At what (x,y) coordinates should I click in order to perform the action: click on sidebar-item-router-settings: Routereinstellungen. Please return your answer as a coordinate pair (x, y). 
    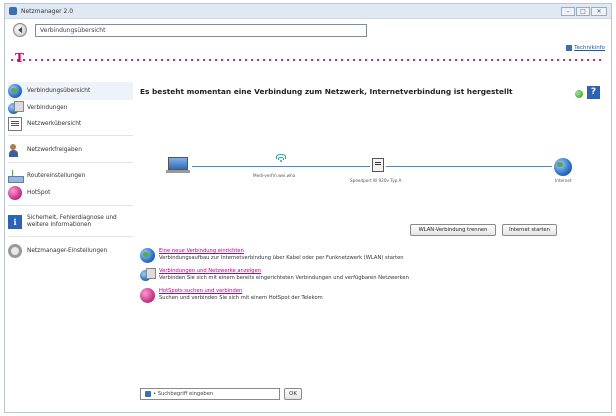
    Looking at the image, I should click on (70, 176).